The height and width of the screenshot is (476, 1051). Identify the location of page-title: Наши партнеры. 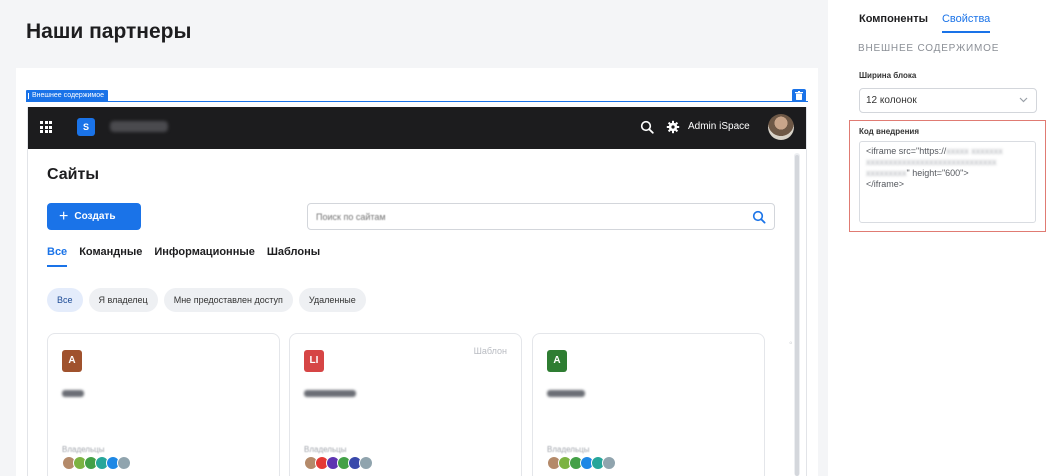
(109, 31).